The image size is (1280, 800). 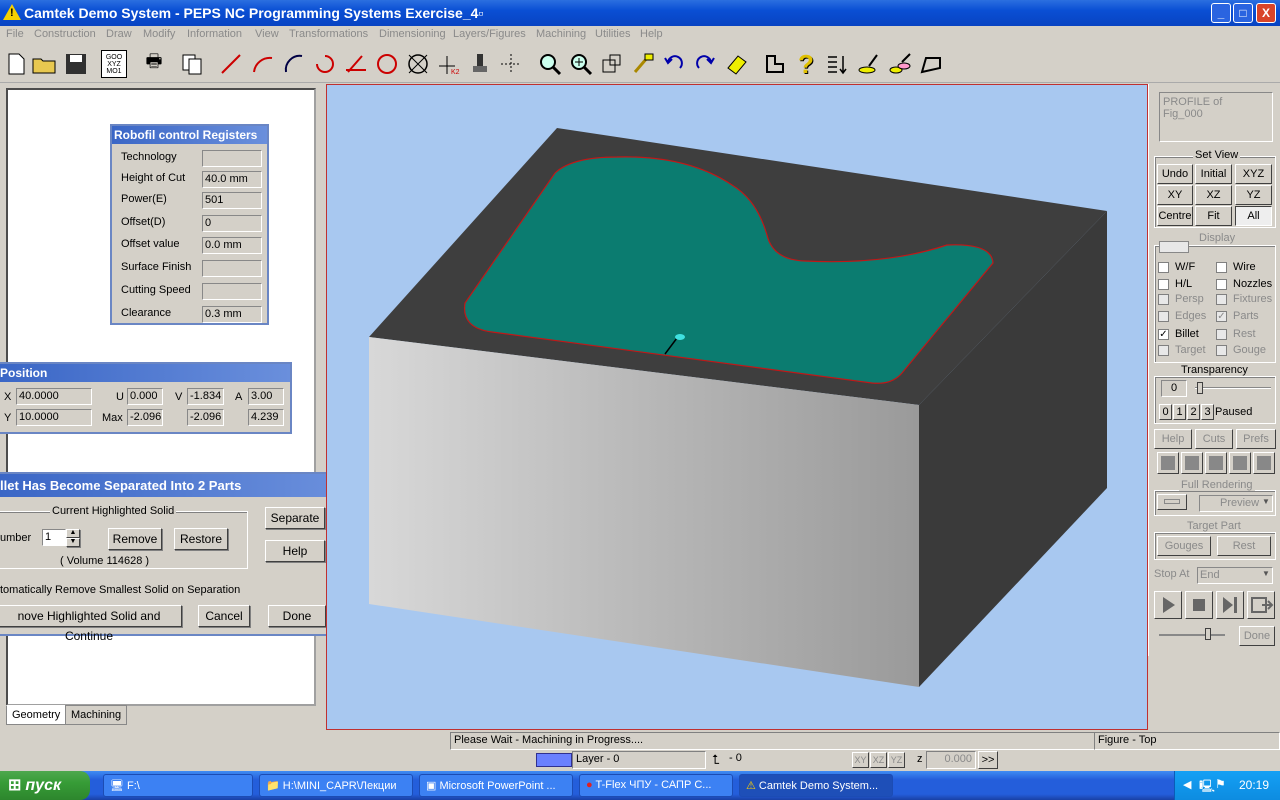 What do you see at coordinates (736, 64) in the screenshot?
I see `eraser-icon` at bounding box center [736, 64].